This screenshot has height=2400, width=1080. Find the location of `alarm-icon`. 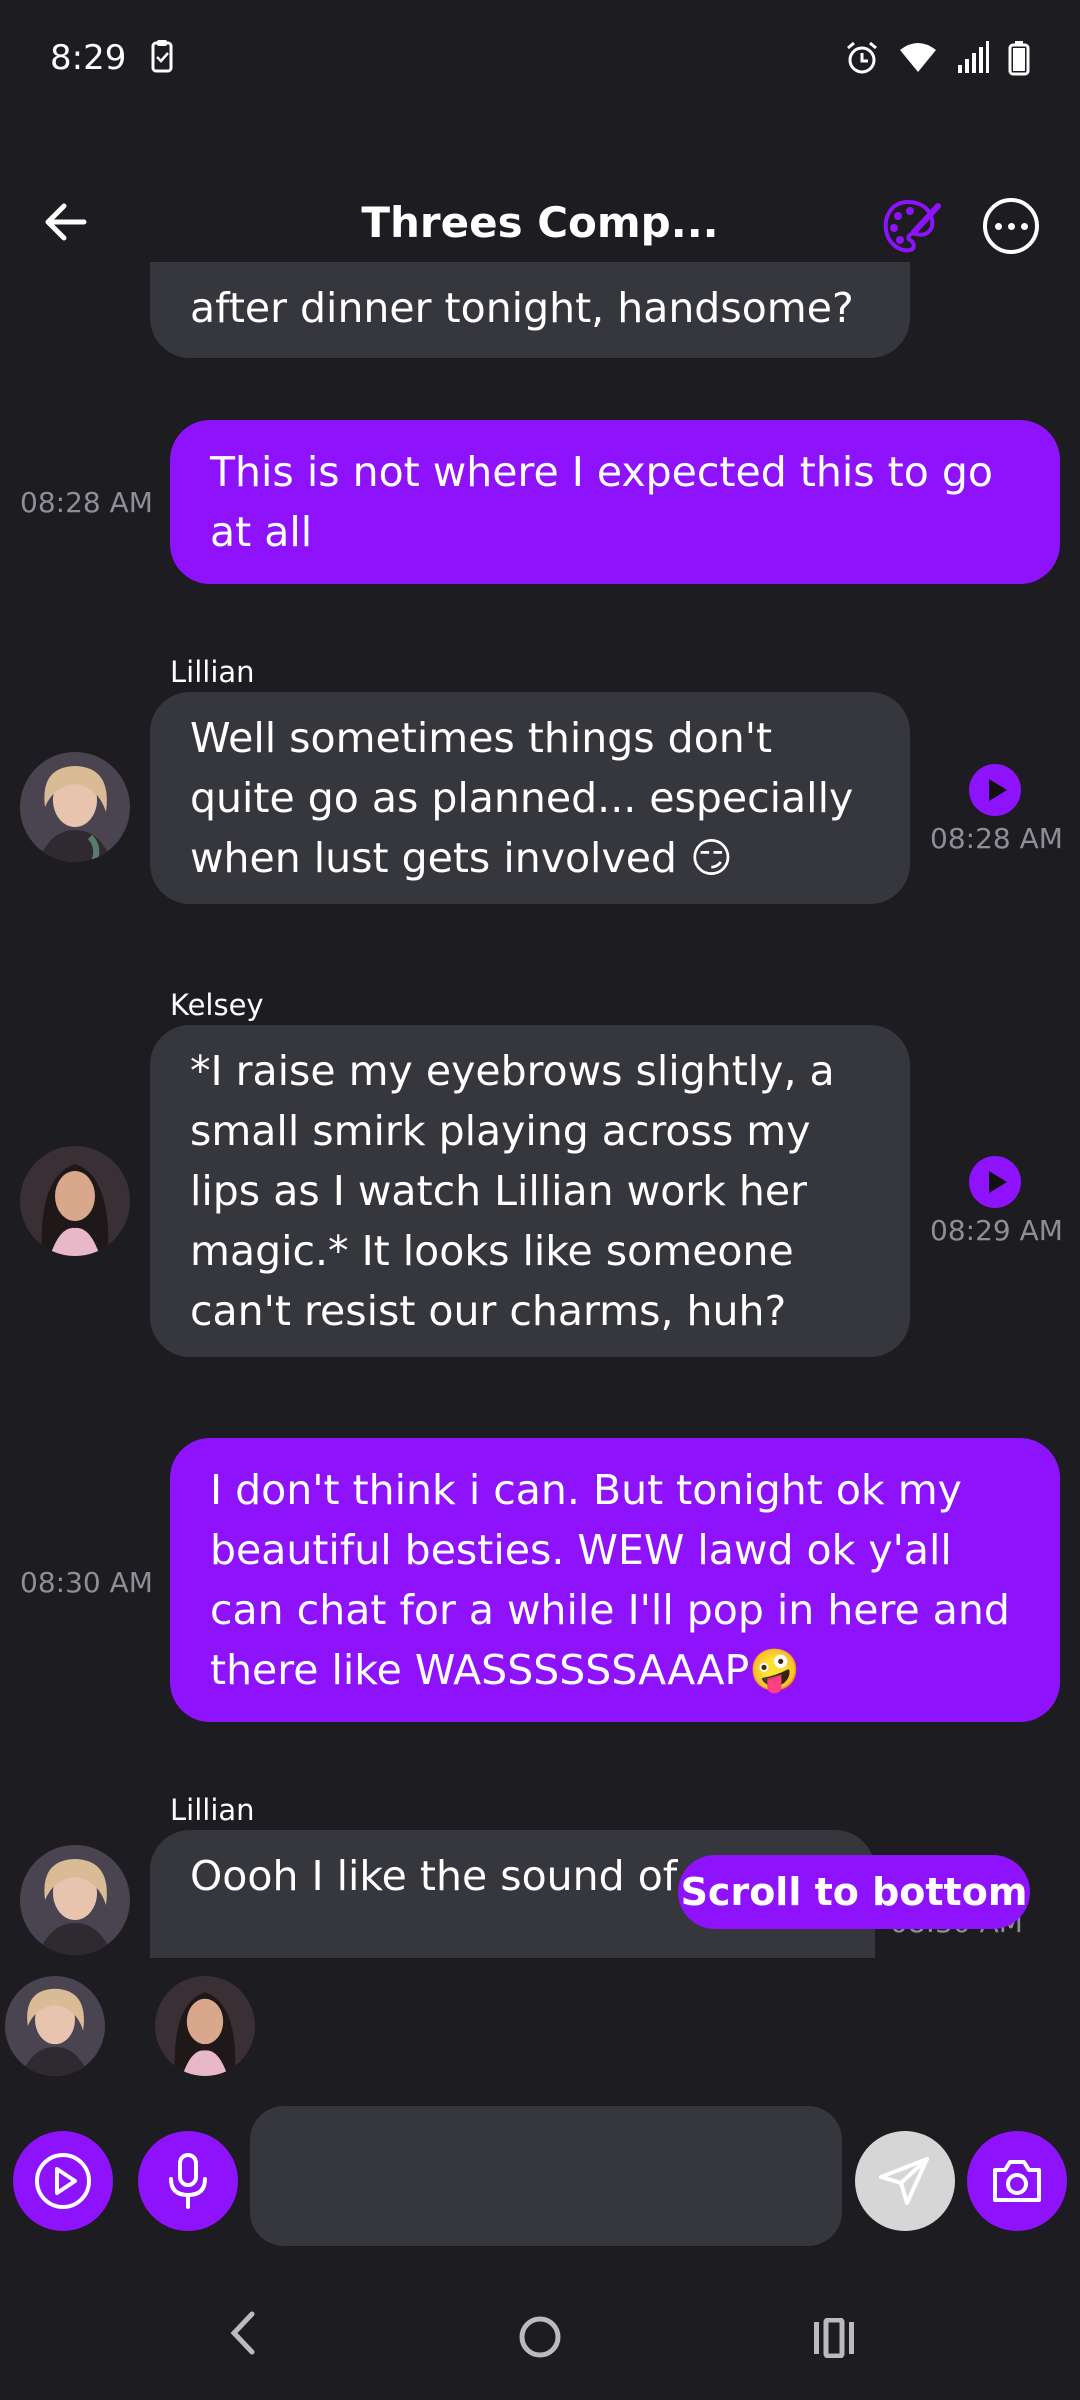

alarm-icon is located at coordinates (862, 57).